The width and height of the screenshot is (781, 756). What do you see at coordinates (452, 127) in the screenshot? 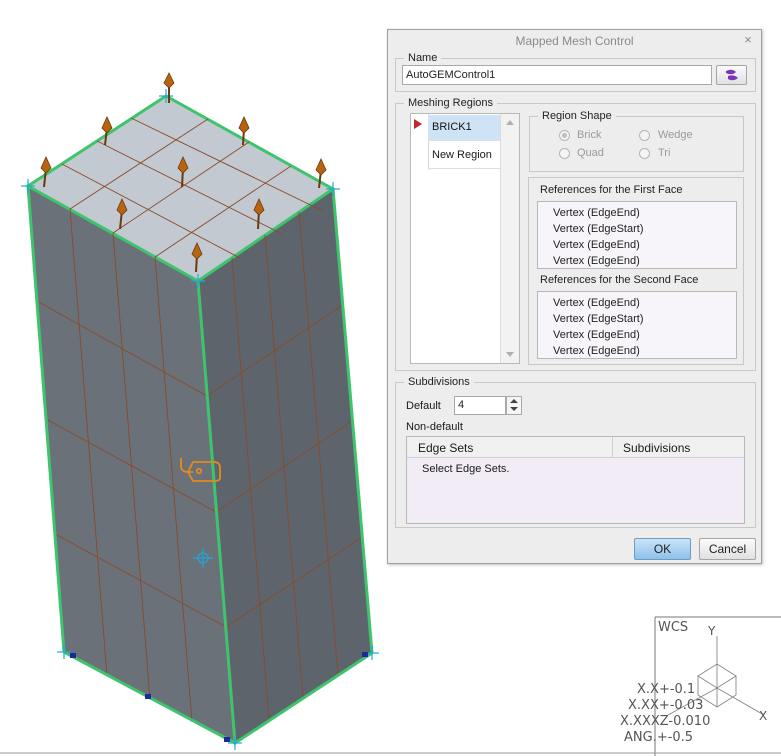
I see `region-item-label: BRICK1` at bounding box center [452, 127].